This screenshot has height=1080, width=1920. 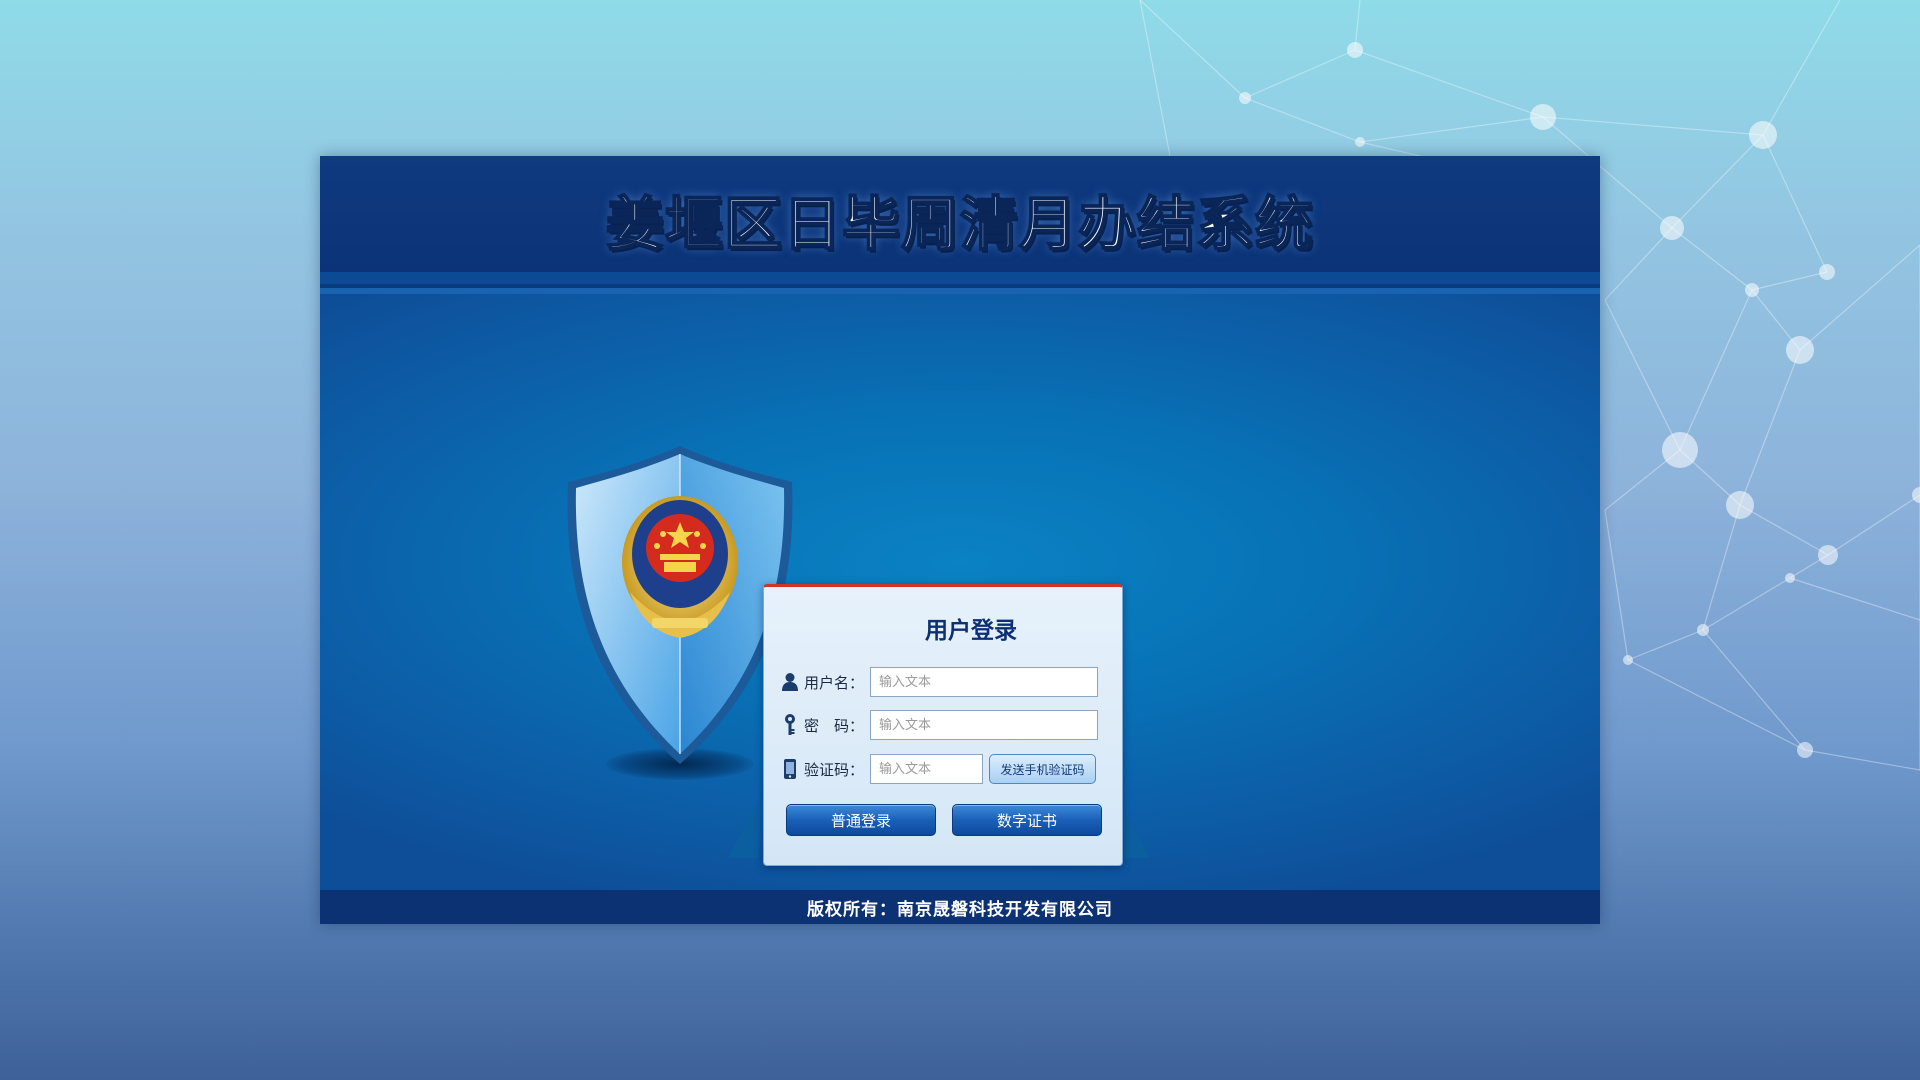 I want to click on send-sms-code-button: 发送手机验证码, so click(x=1042, y=769).